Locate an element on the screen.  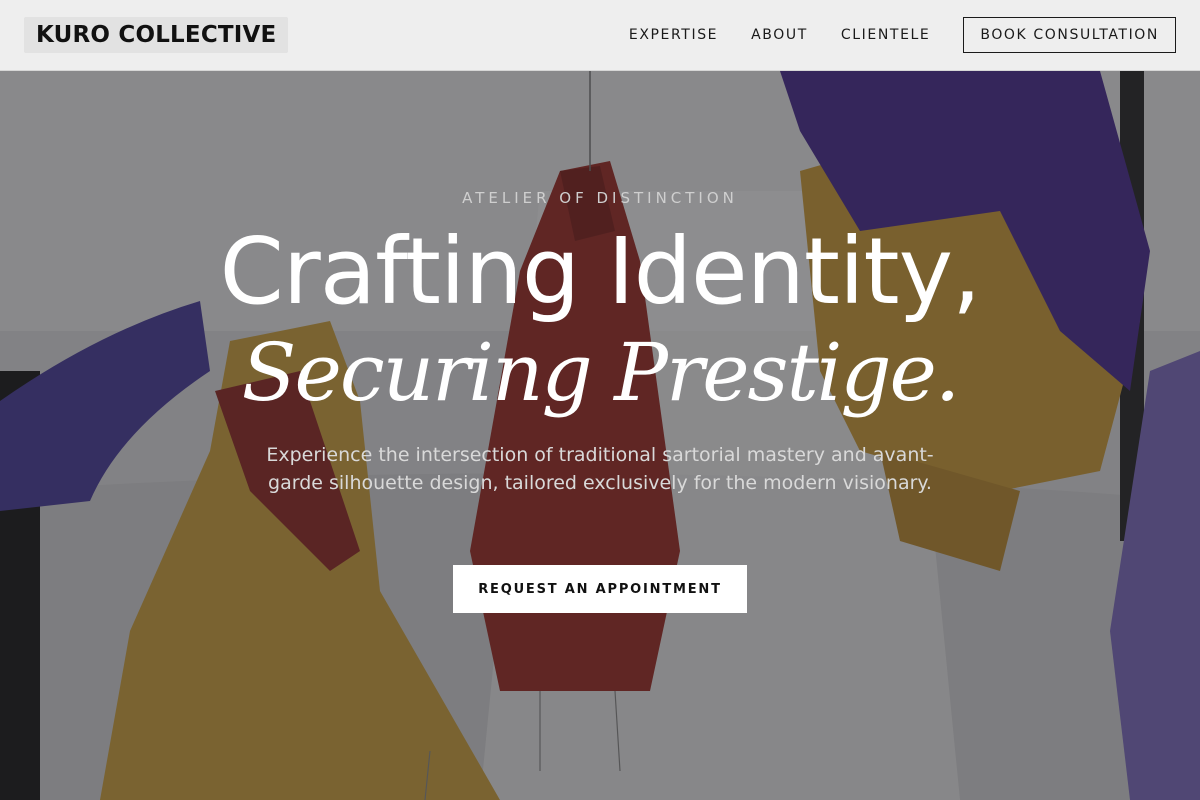
request-appointment-button: REQUEST AN APPOINTMENT is located at coordinates (600, 589).